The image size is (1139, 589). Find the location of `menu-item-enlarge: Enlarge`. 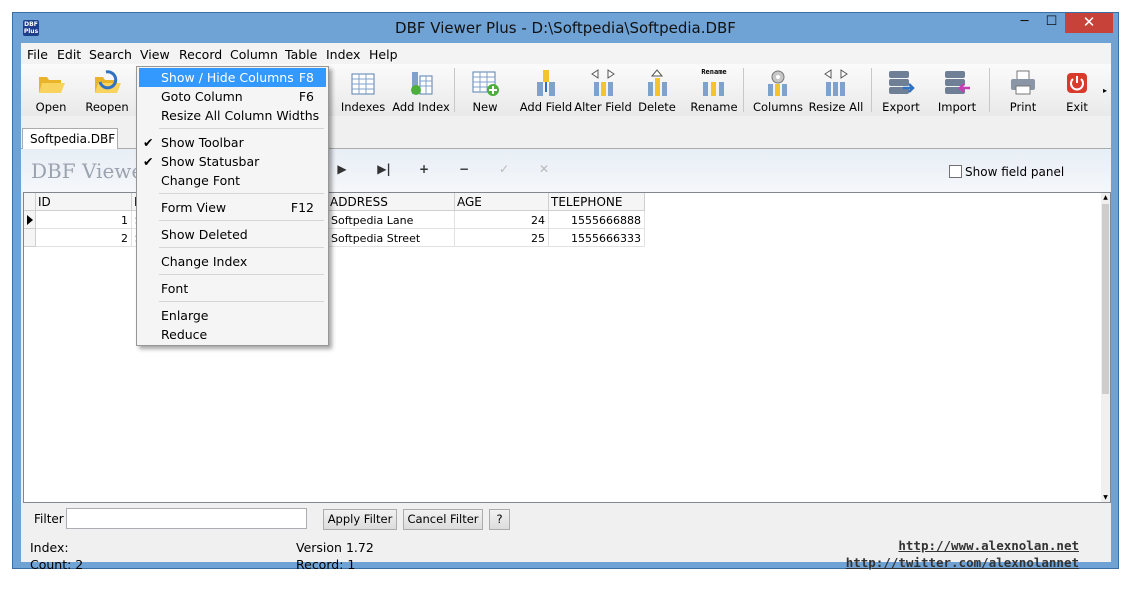

menu-item-enlarge: Enlarge is located at coordinates (232, 315).